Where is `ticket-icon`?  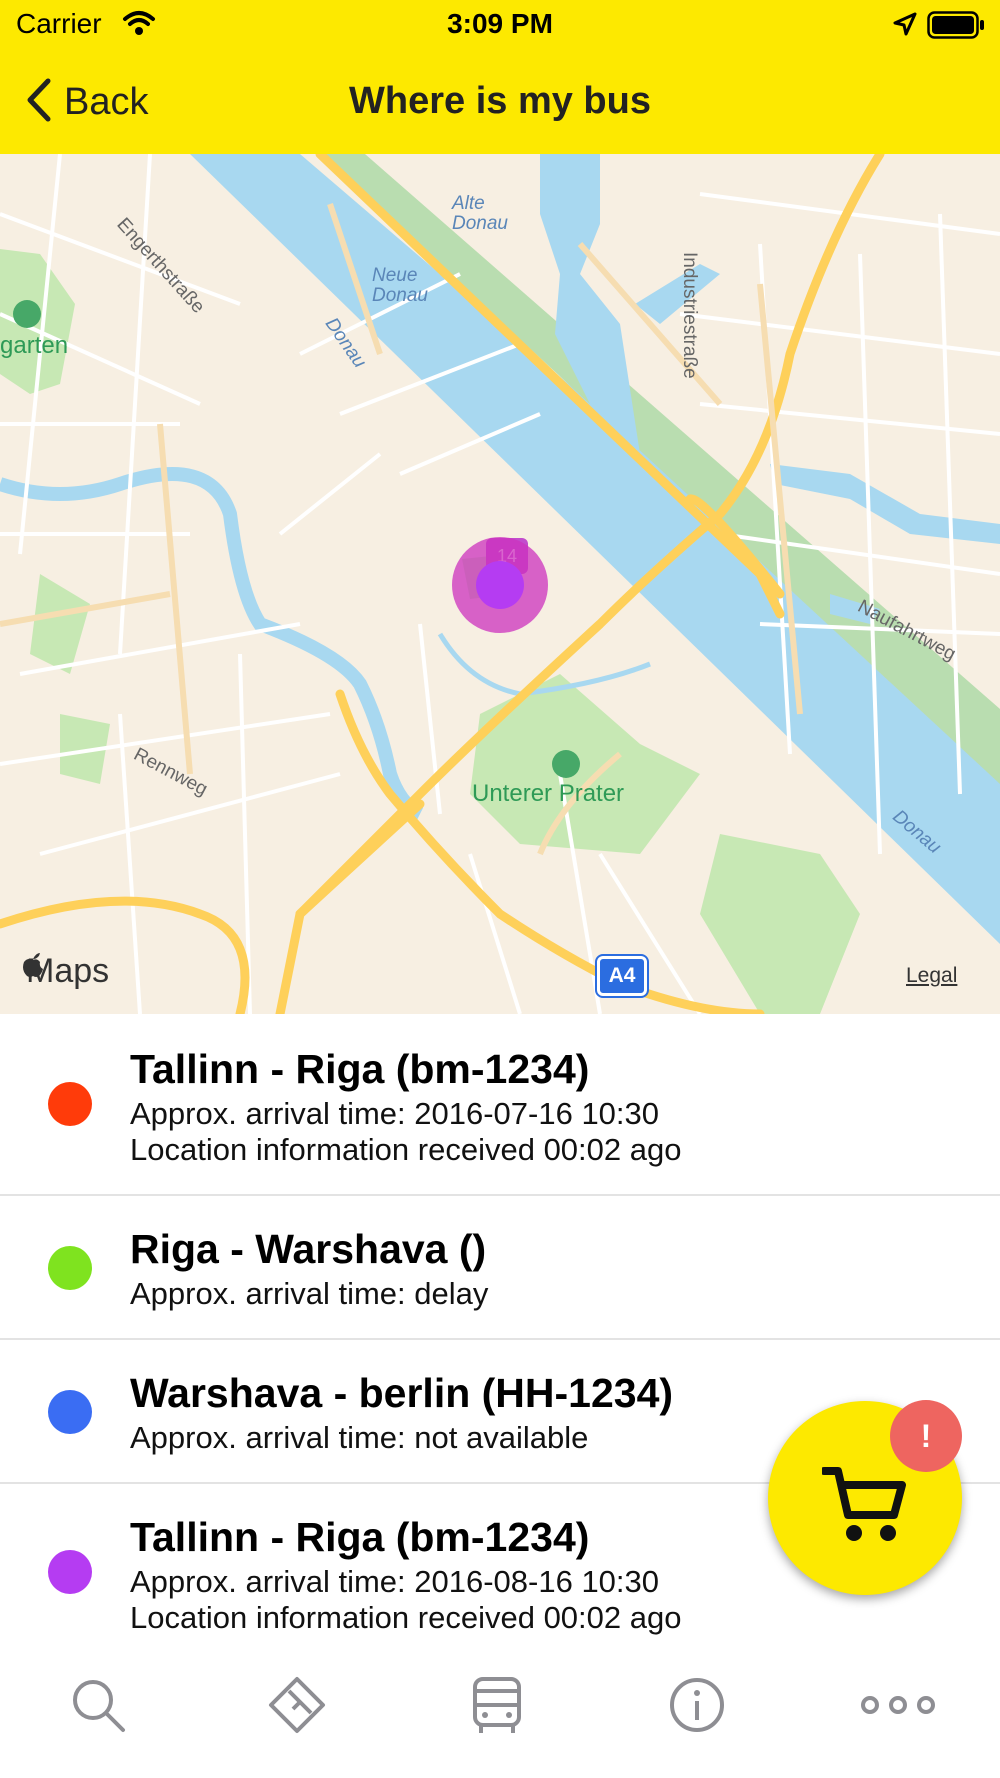 ticket-icon is located at coordinates (297, 1707).